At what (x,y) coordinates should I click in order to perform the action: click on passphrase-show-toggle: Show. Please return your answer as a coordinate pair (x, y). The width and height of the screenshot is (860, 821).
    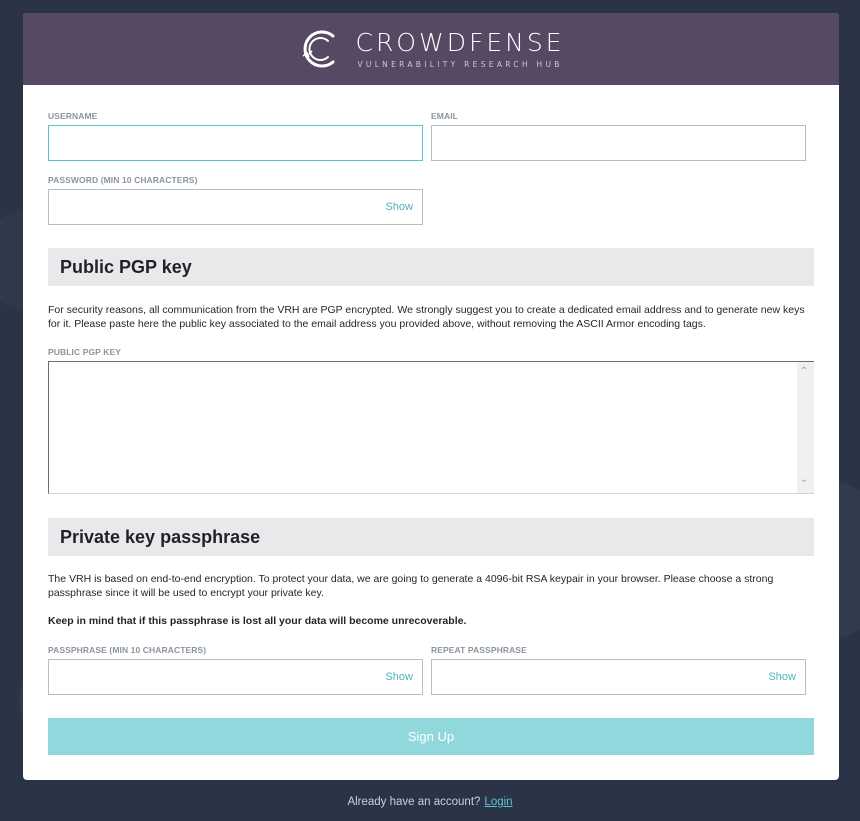
    Looking at the image, I should click on (399, 677).